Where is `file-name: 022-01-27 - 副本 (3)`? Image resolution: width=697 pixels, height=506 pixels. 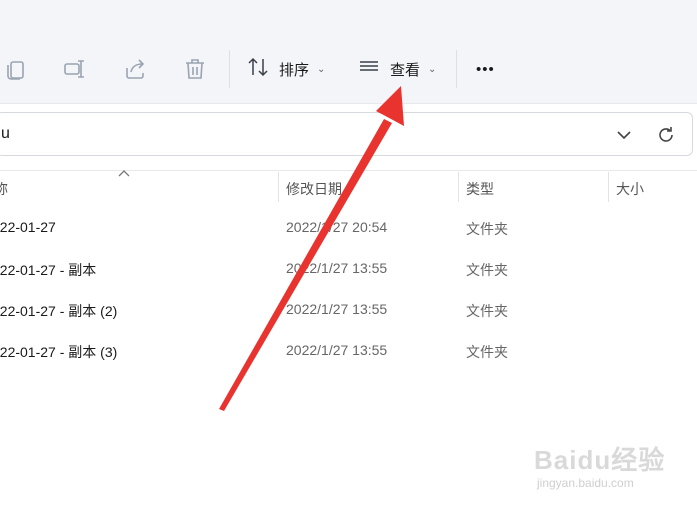
file-name: 022-01-27 - 副本 (3) is located at coordinates (59, 352).